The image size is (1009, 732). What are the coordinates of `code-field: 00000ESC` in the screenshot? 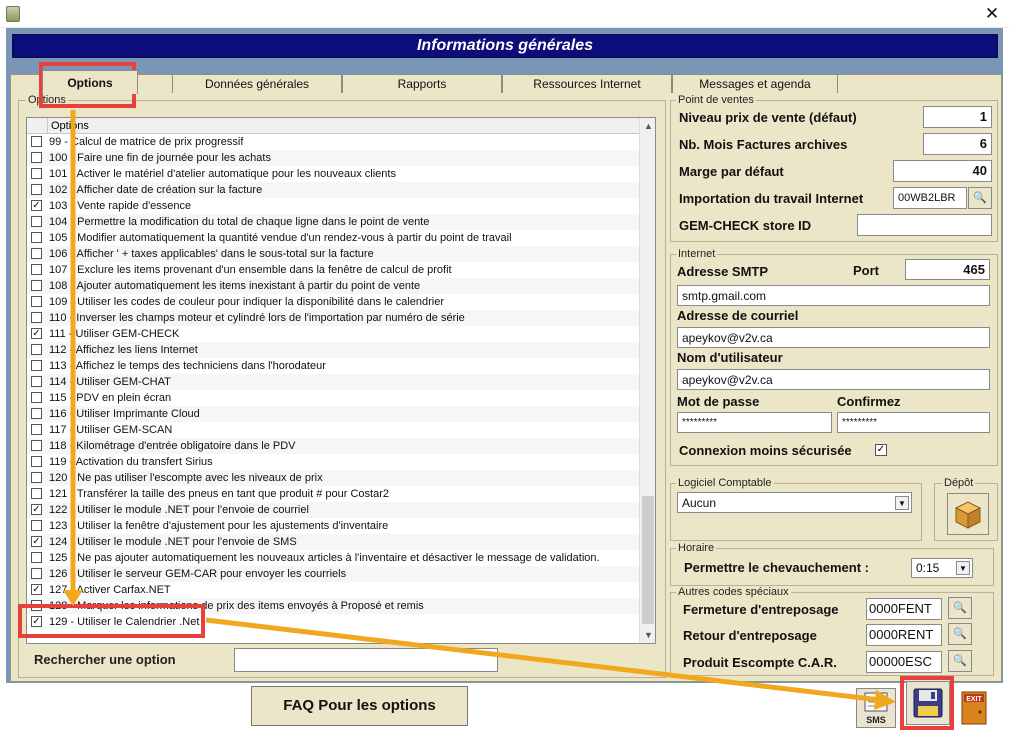 It's located at (904, 662).